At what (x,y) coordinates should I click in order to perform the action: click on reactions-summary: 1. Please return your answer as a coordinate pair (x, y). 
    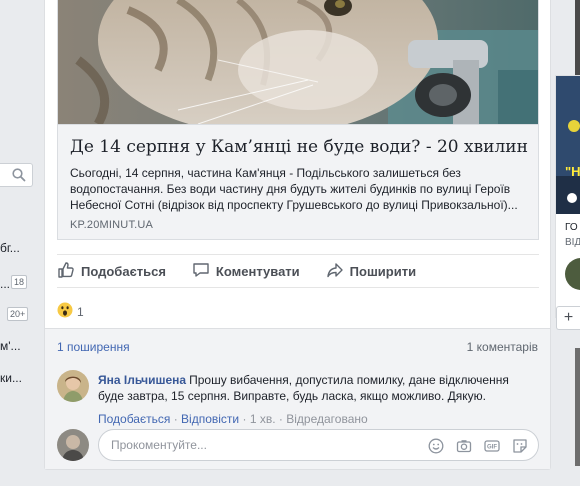
    Looking at the image, I should click on (70, 311).